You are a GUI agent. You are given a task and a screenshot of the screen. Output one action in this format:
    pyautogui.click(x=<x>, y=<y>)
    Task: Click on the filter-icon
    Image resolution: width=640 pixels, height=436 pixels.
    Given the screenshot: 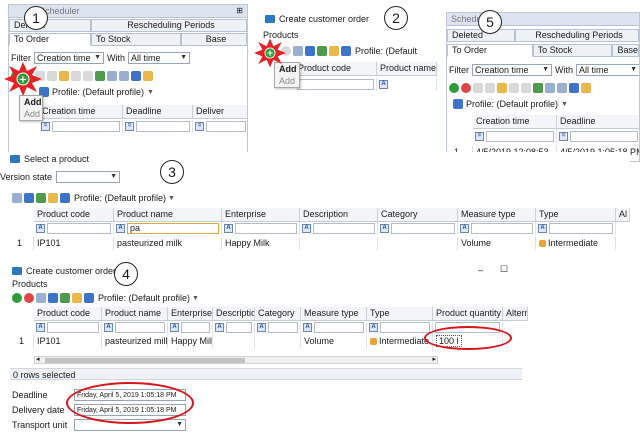 What is the action you would take?
    pyautogui.click(x=526, y=88)
    